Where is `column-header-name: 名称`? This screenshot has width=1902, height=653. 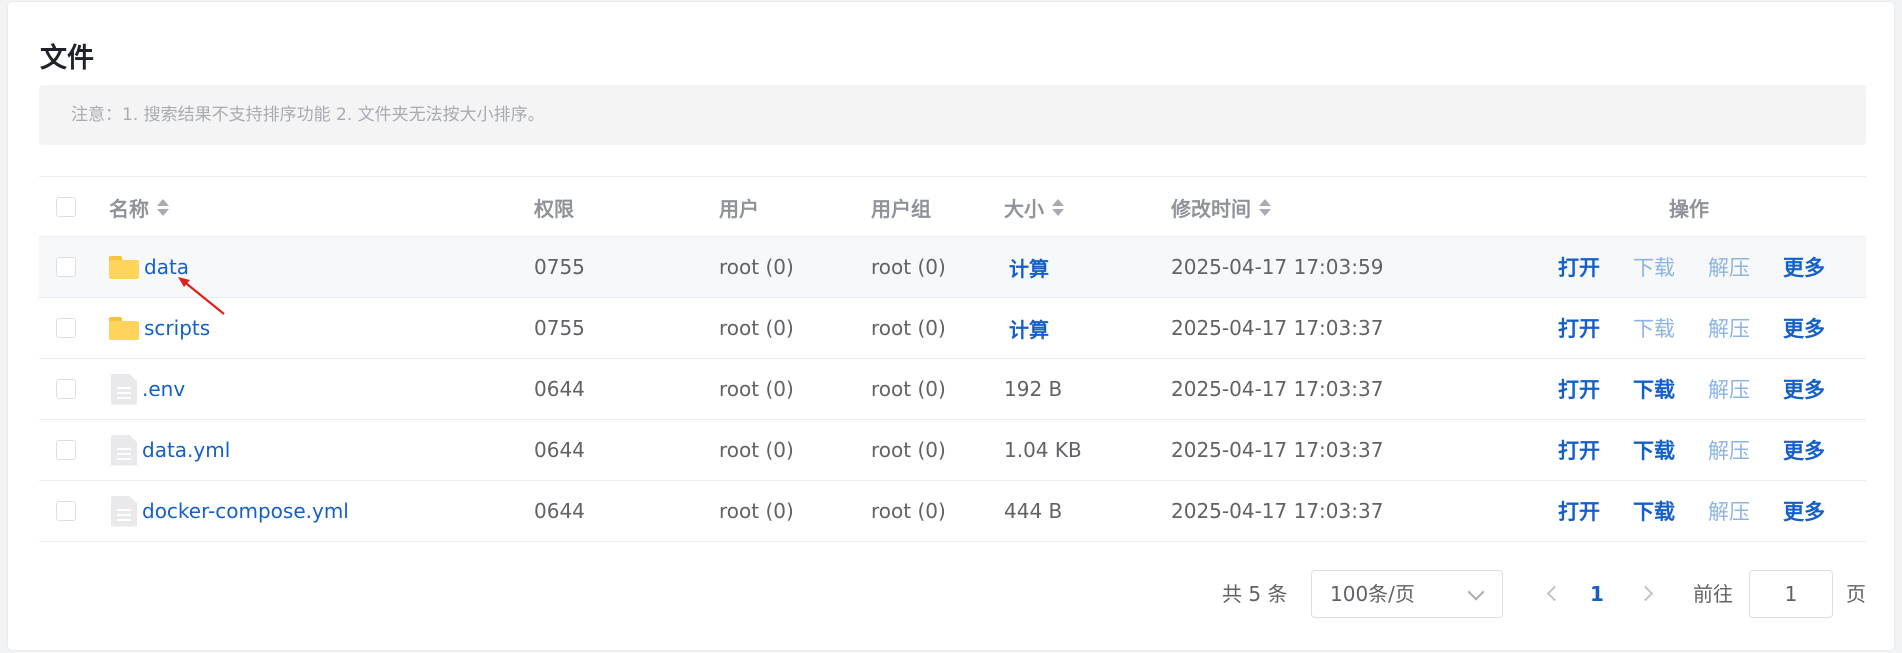 column-header-name: 名称 is located at coordinates (139, 207).